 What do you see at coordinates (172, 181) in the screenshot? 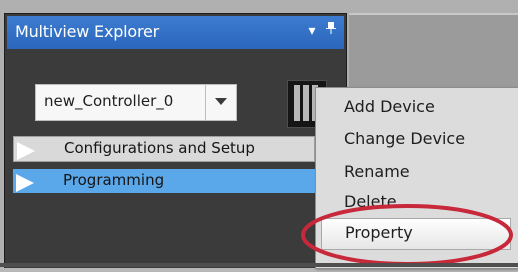
I see `tree-item-programming: Programming` at bounding box center [172, 181].